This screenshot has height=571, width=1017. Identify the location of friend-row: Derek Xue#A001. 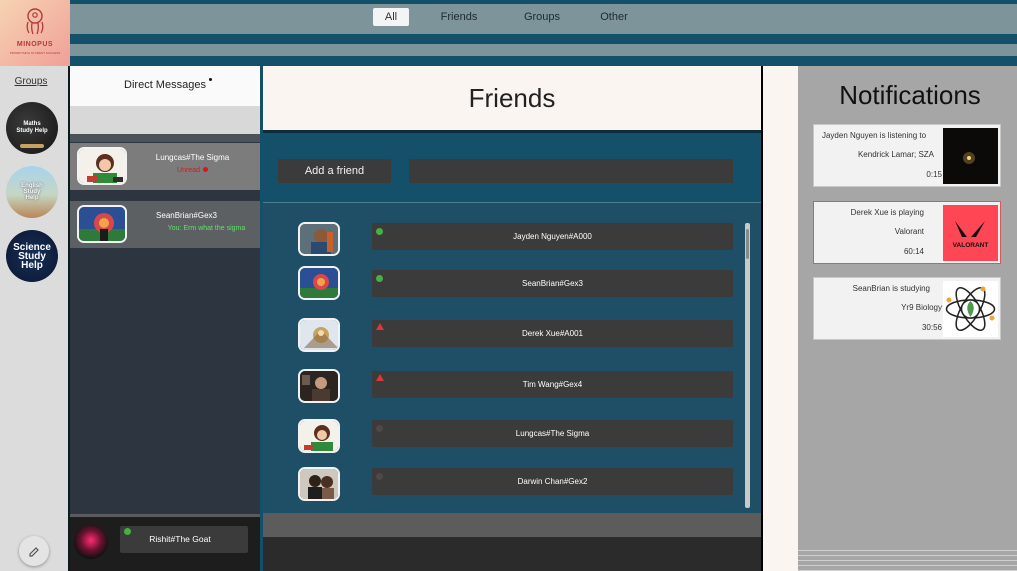
(552, 333).